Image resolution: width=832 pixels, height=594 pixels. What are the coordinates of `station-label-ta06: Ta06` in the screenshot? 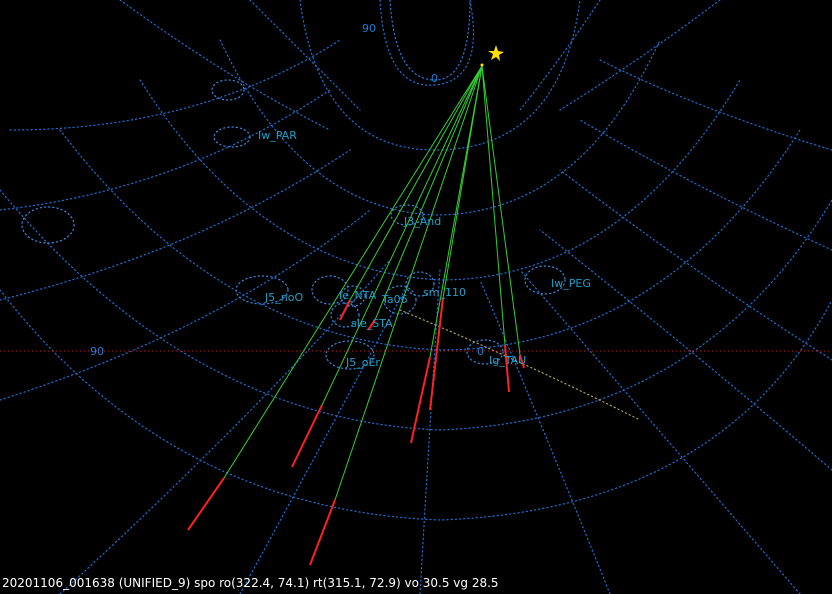 It's located at (394, 299).